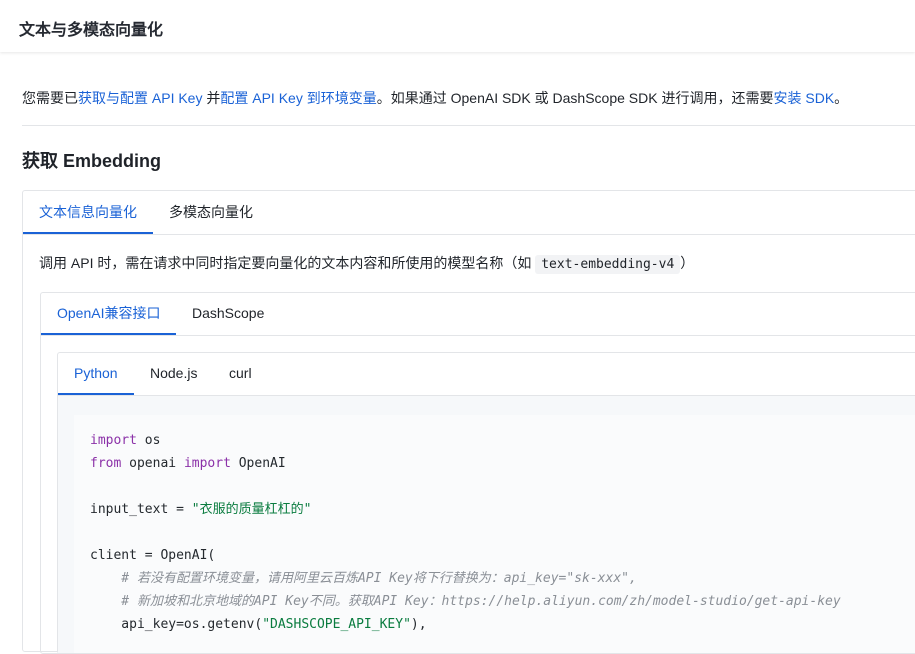 The image size is (915, 654). What do you see at coordinates (258, 463) in the screenshot?
I see `code-text: OpenAI` at bounding box center [258, 463].